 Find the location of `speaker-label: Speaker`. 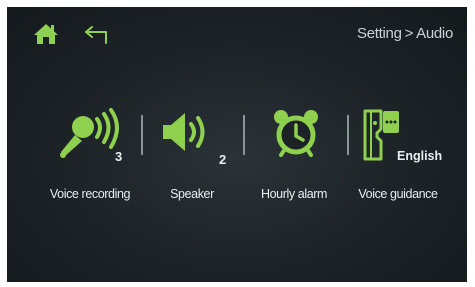

speaker-label: Speaker is located at coordinates (192, 194).